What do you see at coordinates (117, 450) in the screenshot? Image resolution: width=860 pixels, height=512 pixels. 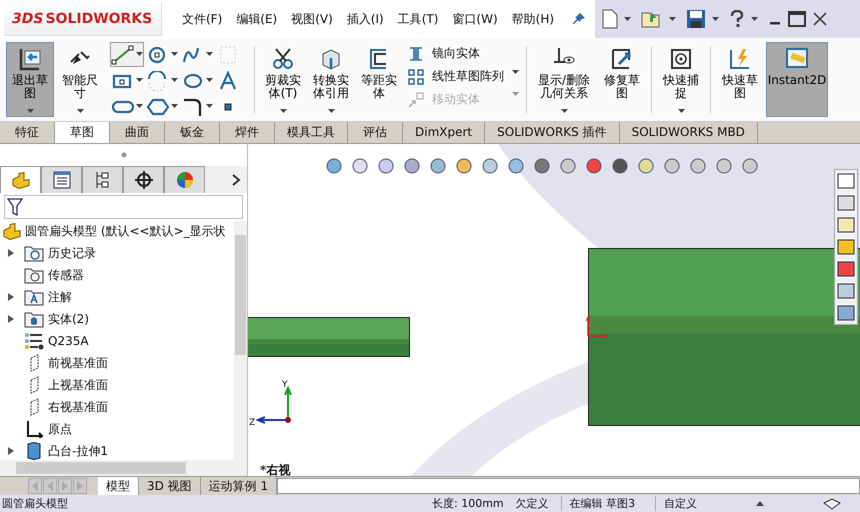 I see `tree-item: 凸台-拉伸1` at bounding box center [117, 450].